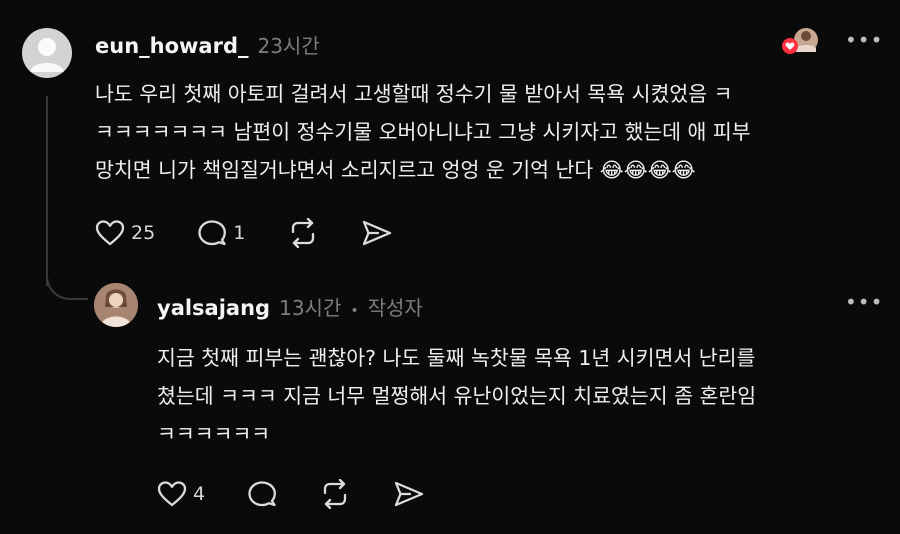 Image resolution: width=900 pixels, height=534 pixels. I want to click on user-photo-icon, so click(116, 305).